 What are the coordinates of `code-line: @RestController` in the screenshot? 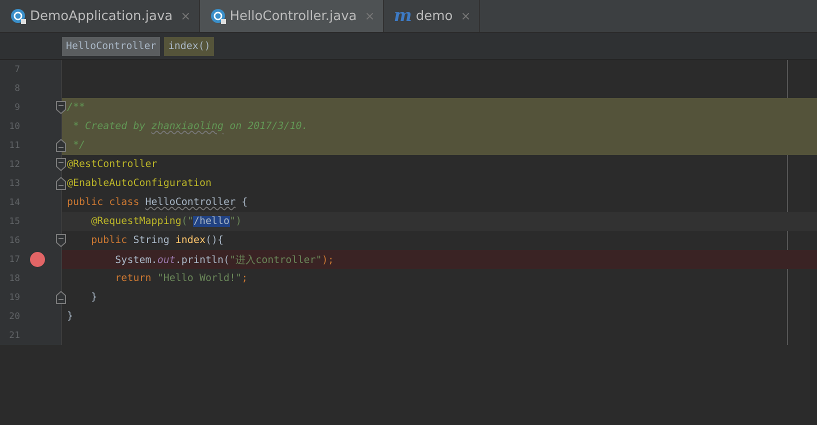 It's located at (112, 164).